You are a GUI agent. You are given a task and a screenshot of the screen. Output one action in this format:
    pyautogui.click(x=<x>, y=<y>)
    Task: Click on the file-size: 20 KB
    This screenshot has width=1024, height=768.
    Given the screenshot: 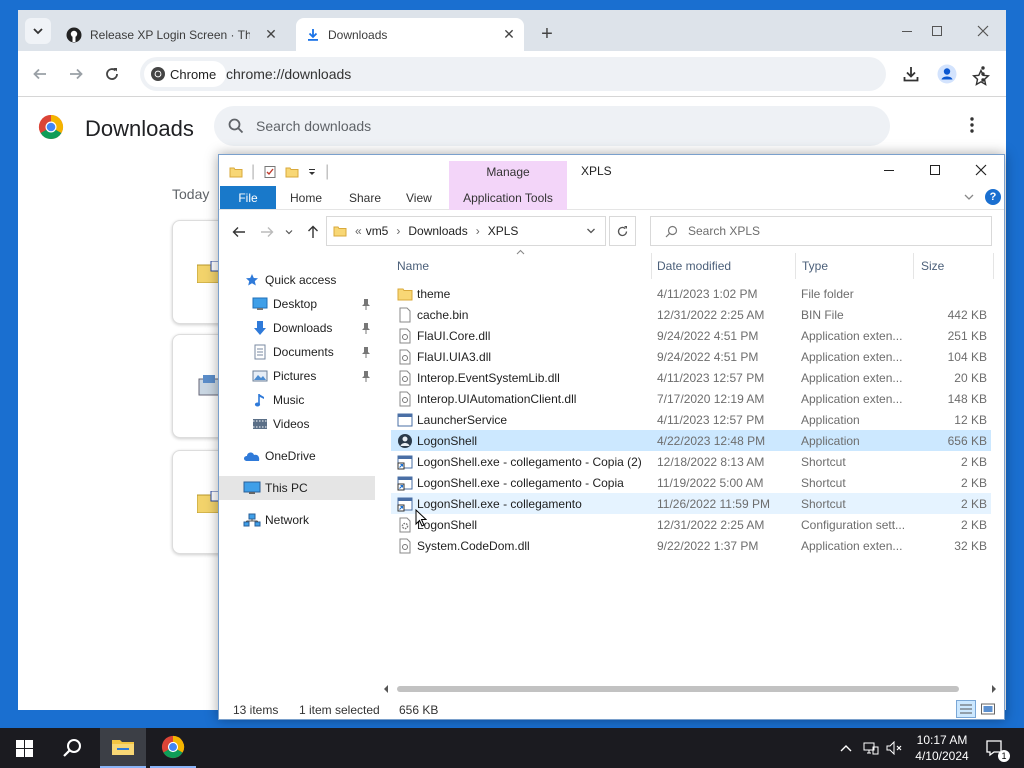 What is the action you would take?
    pyautogui.click(x=970, y=378)
    